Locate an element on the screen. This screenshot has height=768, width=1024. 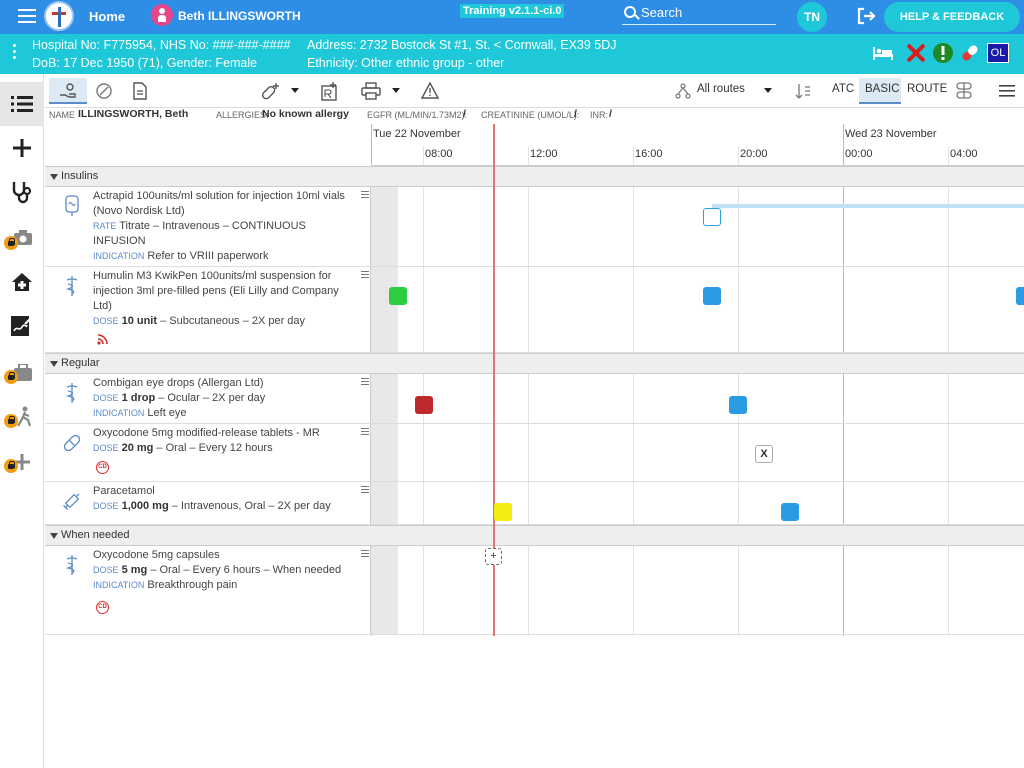
route-view-tab: ROUTE is located at coordinates (927, 89).